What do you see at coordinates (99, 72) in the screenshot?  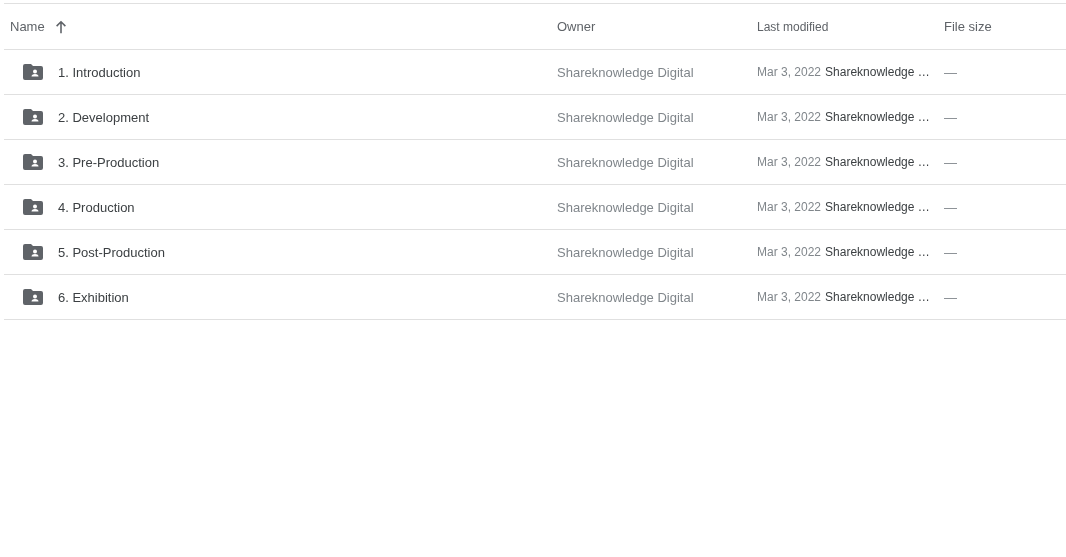 I see `folder-name: 1. Introduction` at bounding box center [99, 72].